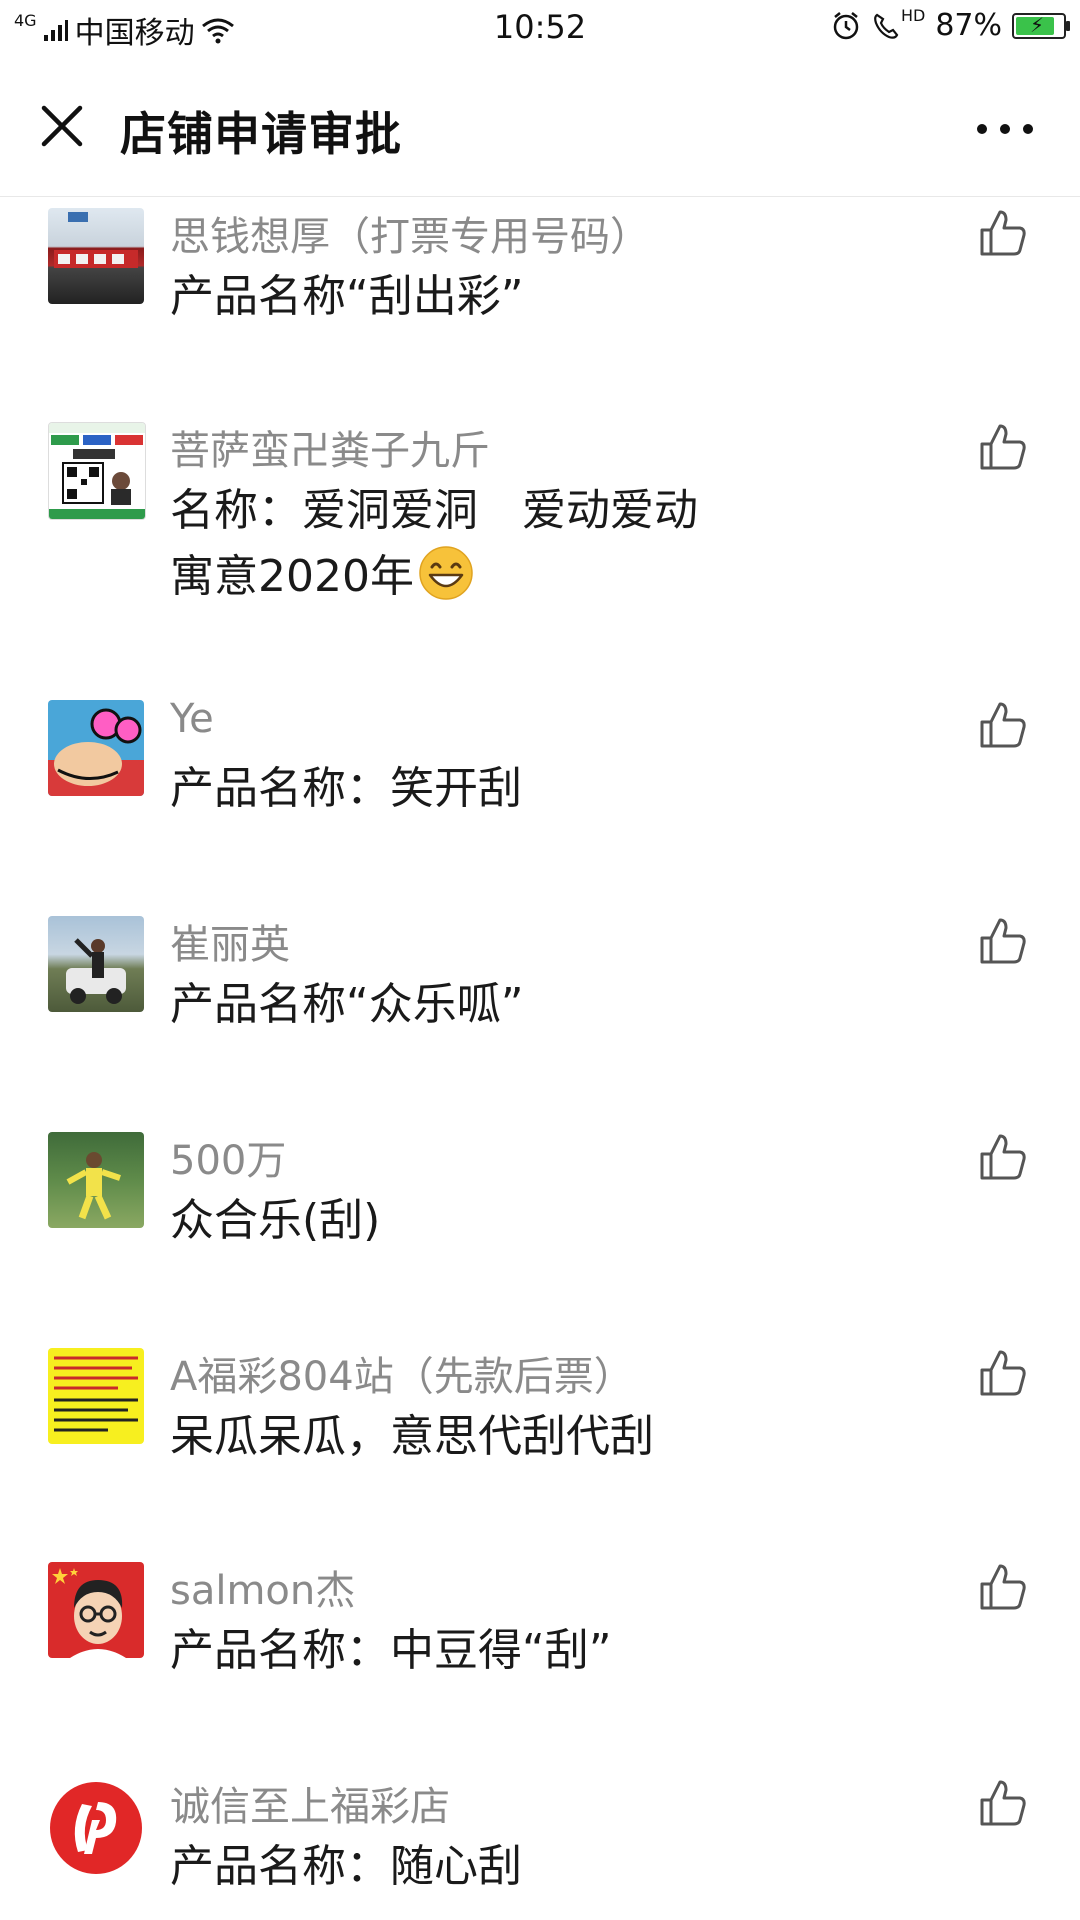 Image resolution: width=1080 pixels, height=1920 pixels. I want to click on comment-item: 崔丽英 产品名称“众乐呱”, so click(540, 1012).